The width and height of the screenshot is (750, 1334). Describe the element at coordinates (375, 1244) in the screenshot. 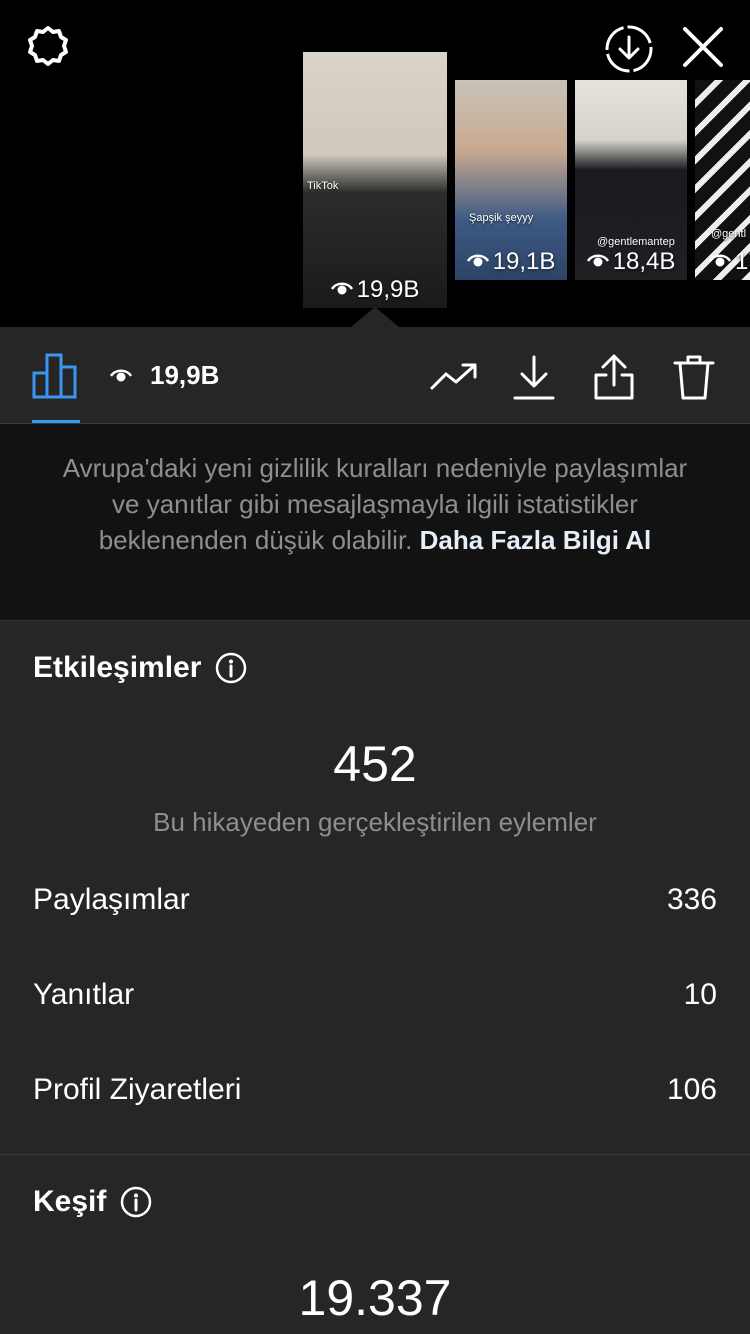

I see `discovery-section: Keşif 19.337` at that location.